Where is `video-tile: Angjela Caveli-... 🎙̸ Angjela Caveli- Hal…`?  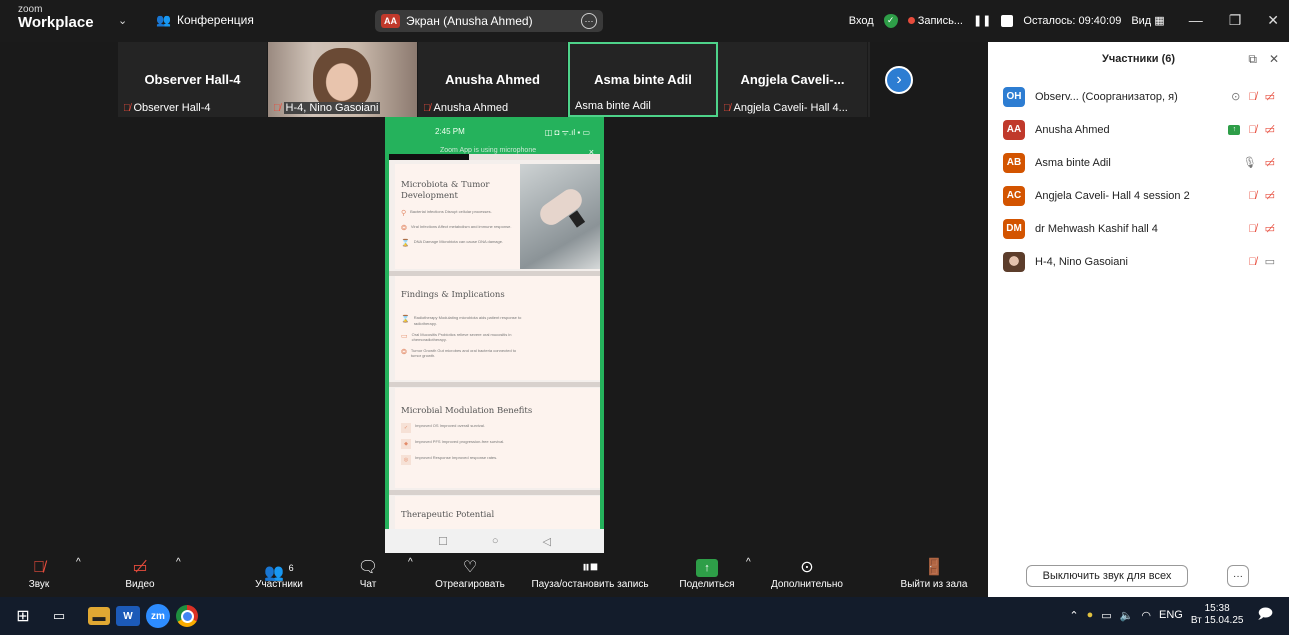
video-tile: Angjela Caveli-... 🎙̸ Angjela Caveli- Hal… is located at coordinates (793, 79).